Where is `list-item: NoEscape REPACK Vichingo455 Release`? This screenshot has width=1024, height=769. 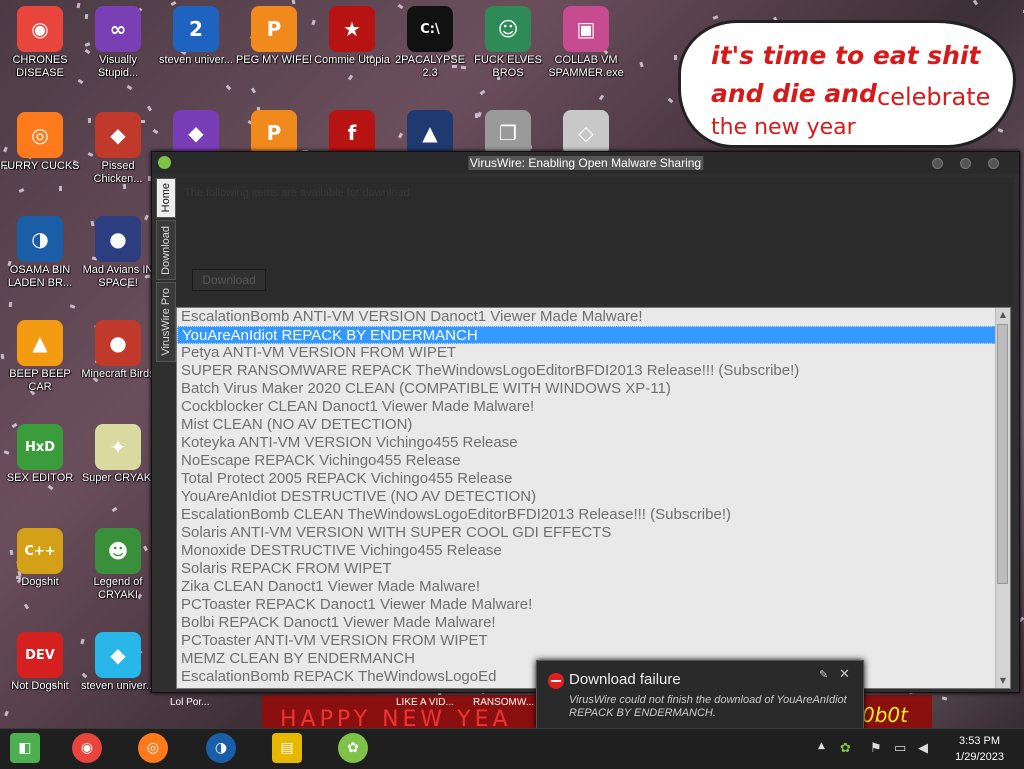
list-item: NoEscape REPACK Vichingo455 Release is located at coordinates (593, 461).